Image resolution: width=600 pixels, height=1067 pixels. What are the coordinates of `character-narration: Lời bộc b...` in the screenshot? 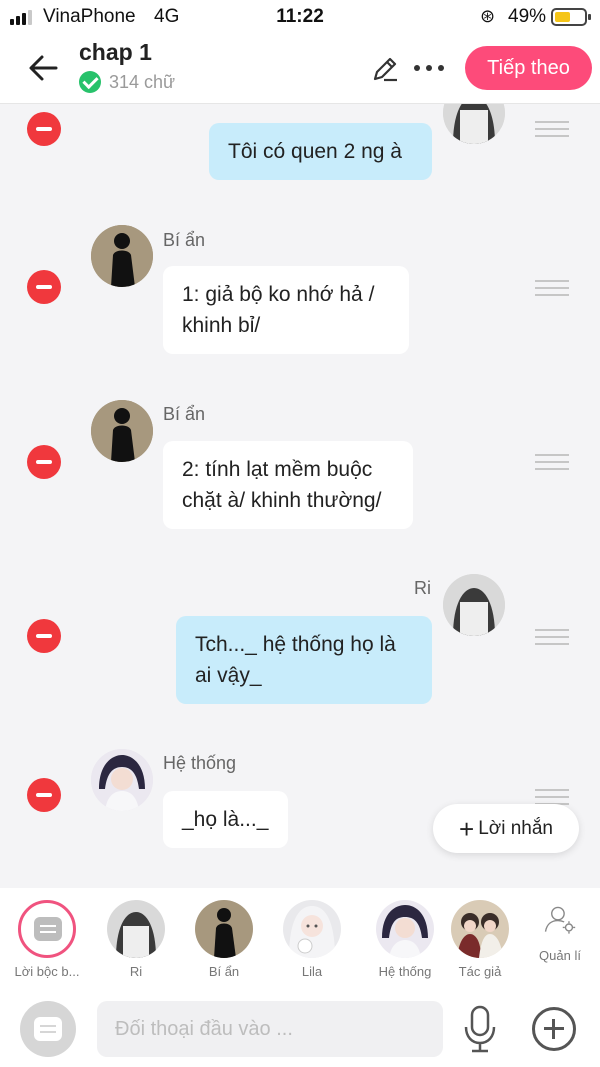 It's located at (47, 939).